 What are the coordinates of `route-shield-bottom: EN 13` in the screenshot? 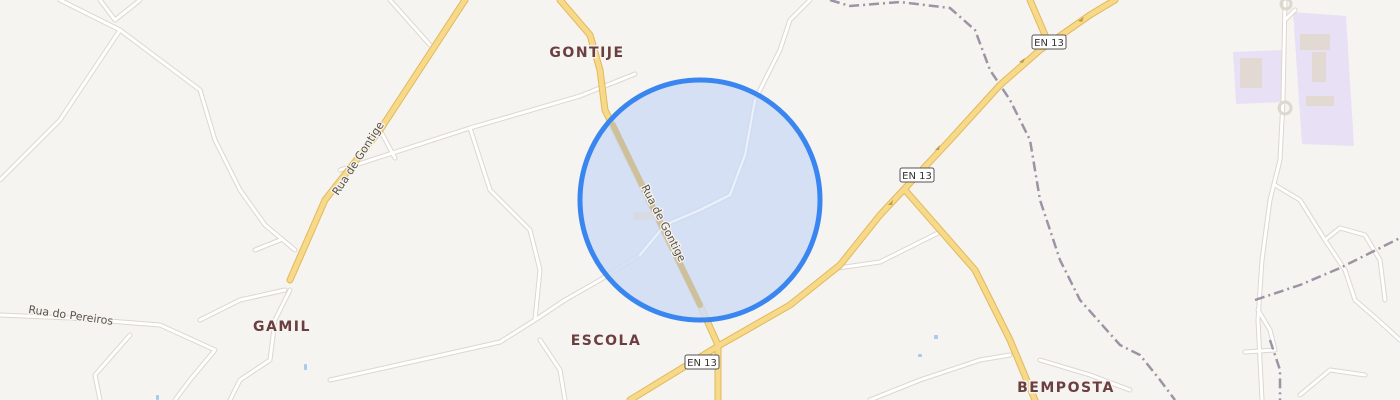 It's located at (702, 362).